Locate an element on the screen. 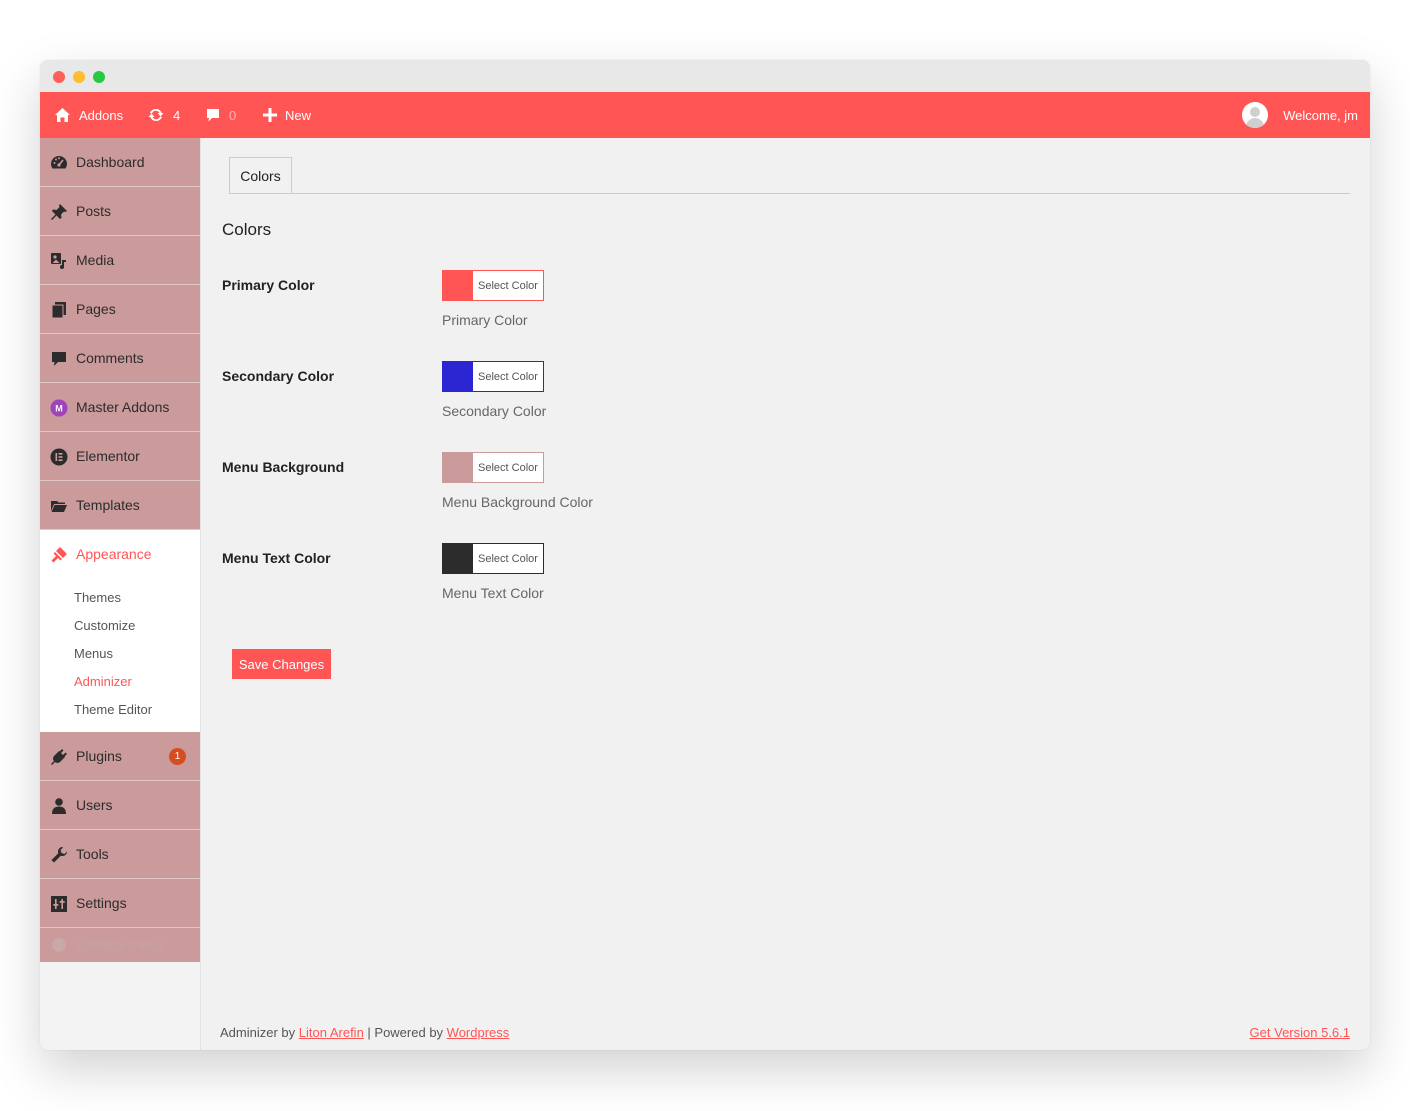  submenu-item-themes: Themes is located at coordinates (120, 598).